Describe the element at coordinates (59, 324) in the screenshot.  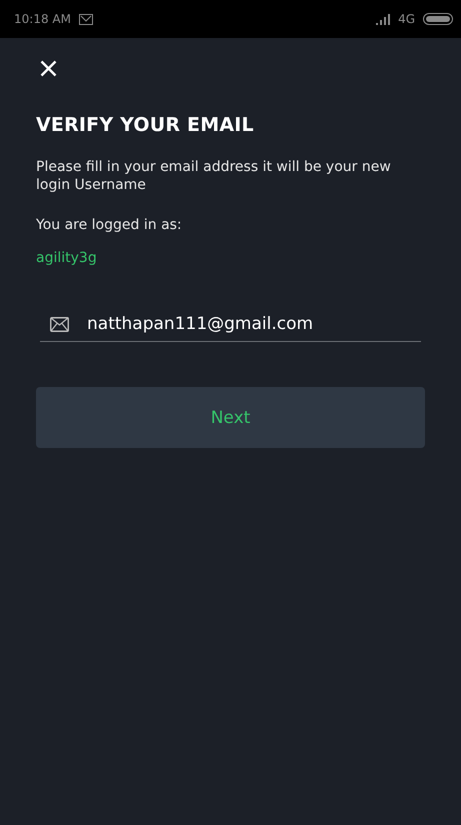
I see `envelope-icon` at that location.